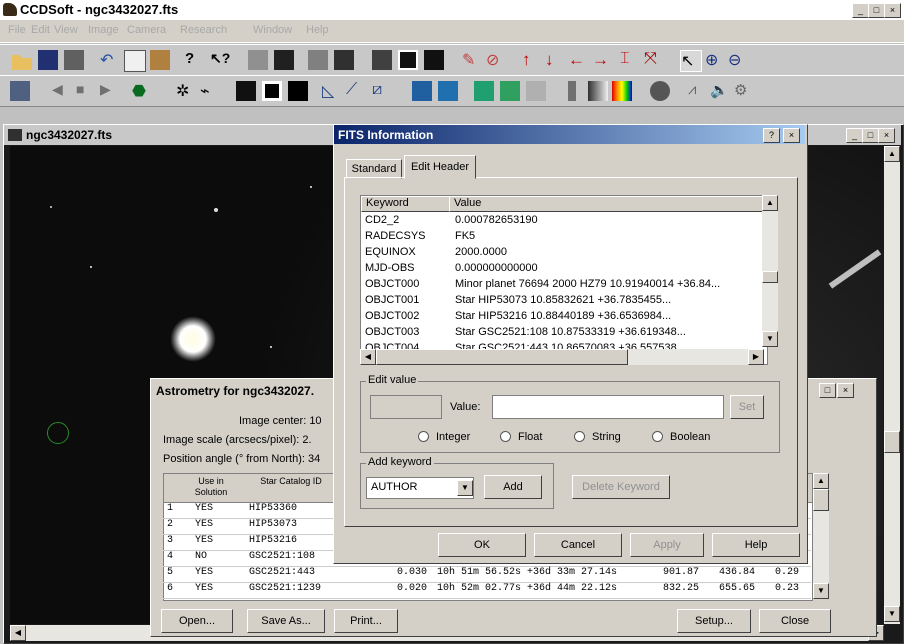 This screenshot has width=904, height=644. Describe the element at coordinates (892, 385) in the screenshot. I see `image-vscroll: ▲ ▼` at that location.